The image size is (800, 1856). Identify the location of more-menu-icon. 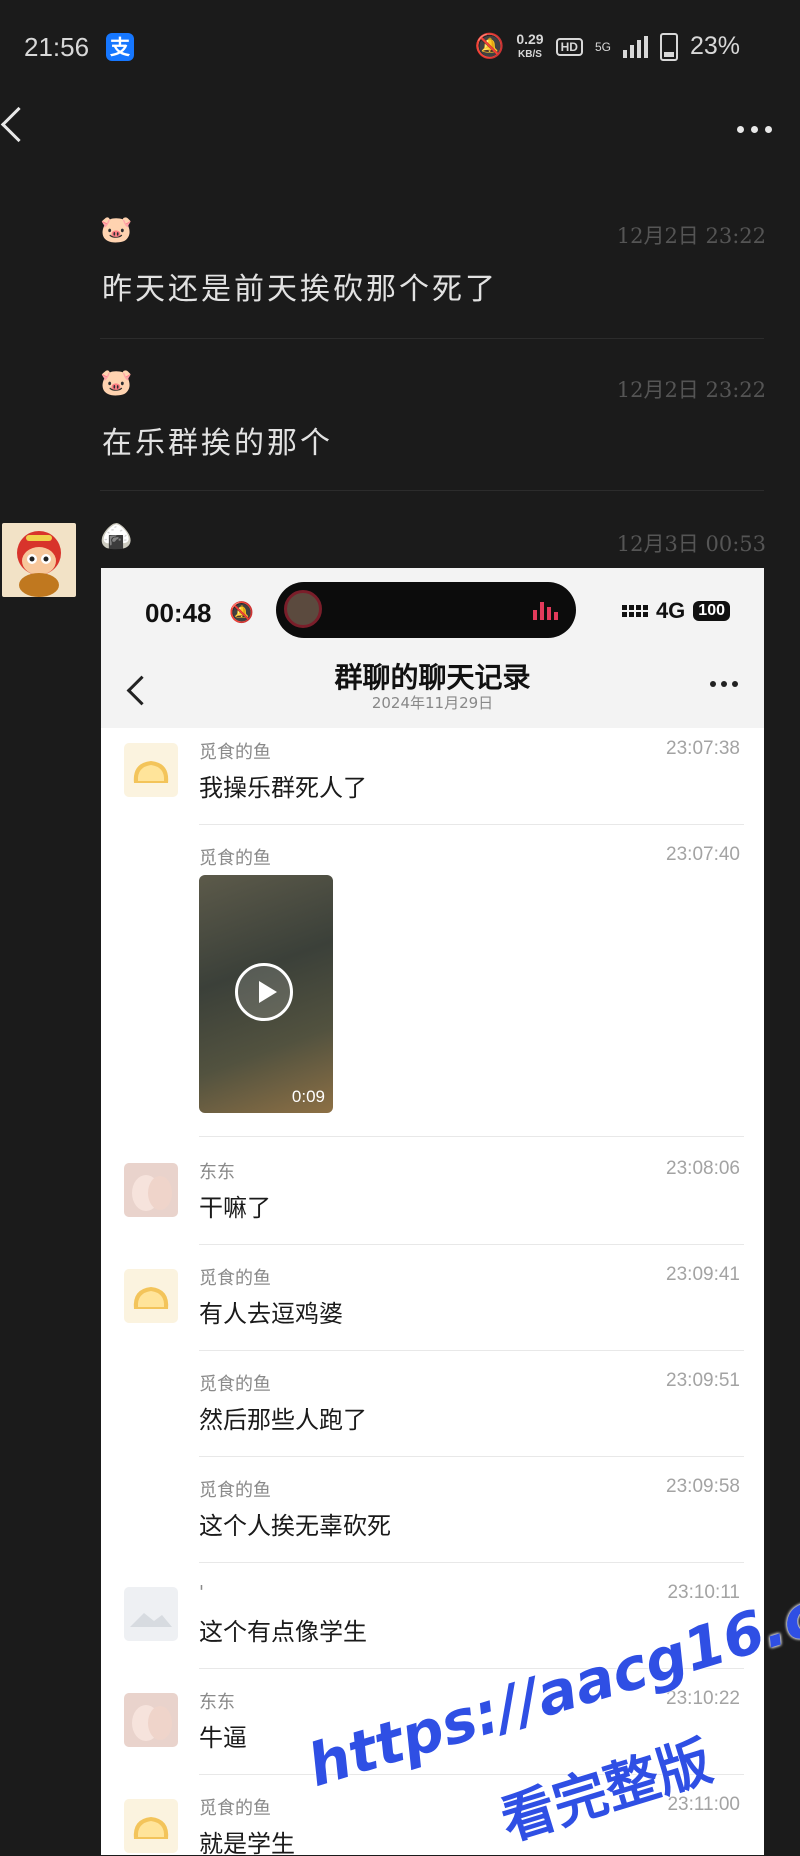
(754, 129).